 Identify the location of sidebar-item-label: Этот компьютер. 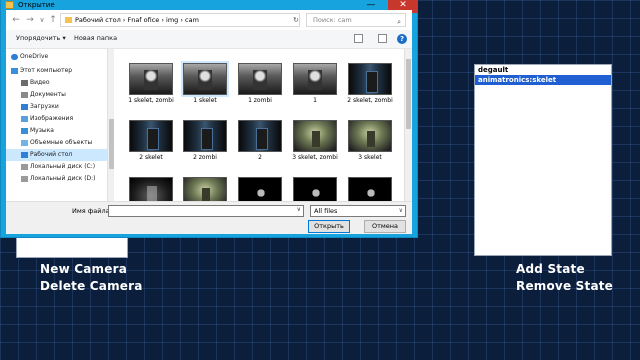
(46, 70).